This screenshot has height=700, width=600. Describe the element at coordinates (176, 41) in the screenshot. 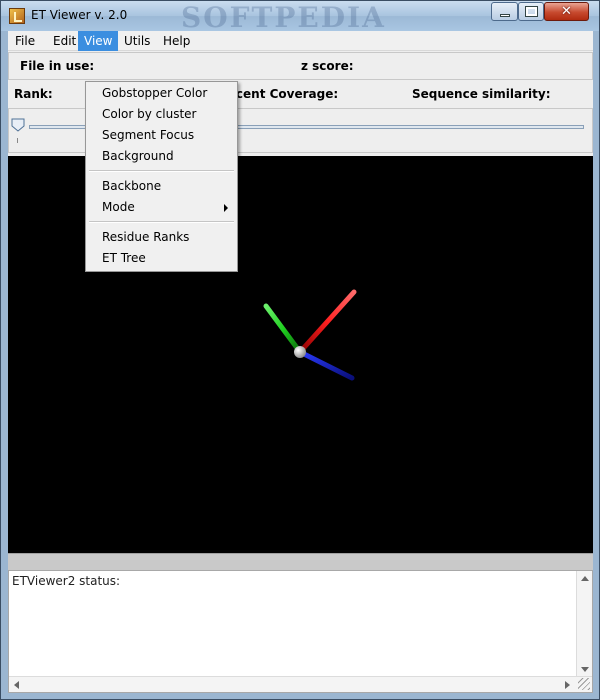

I see `menu-help: Help` at that location.